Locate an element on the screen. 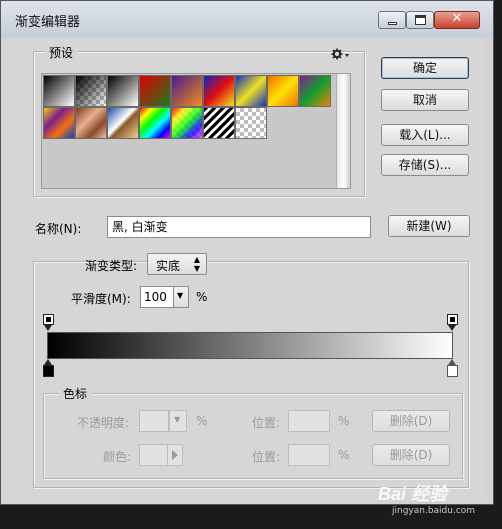 The width and height of the screenshot is (502, 529). minimize-button is located at coordinates (392, 20).